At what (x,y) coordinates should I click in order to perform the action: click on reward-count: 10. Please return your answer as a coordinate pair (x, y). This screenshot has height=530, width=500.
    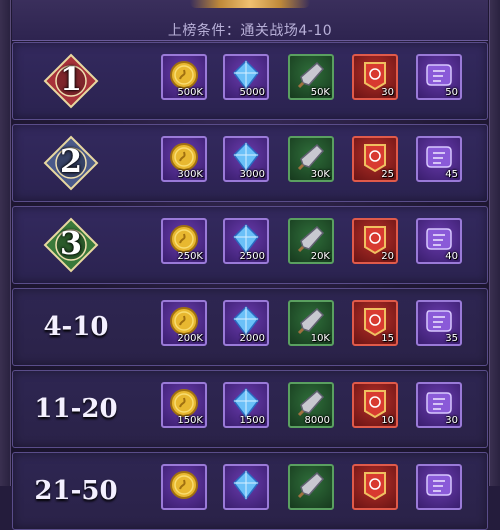
    Looking at the image, I should click on (387, 420).